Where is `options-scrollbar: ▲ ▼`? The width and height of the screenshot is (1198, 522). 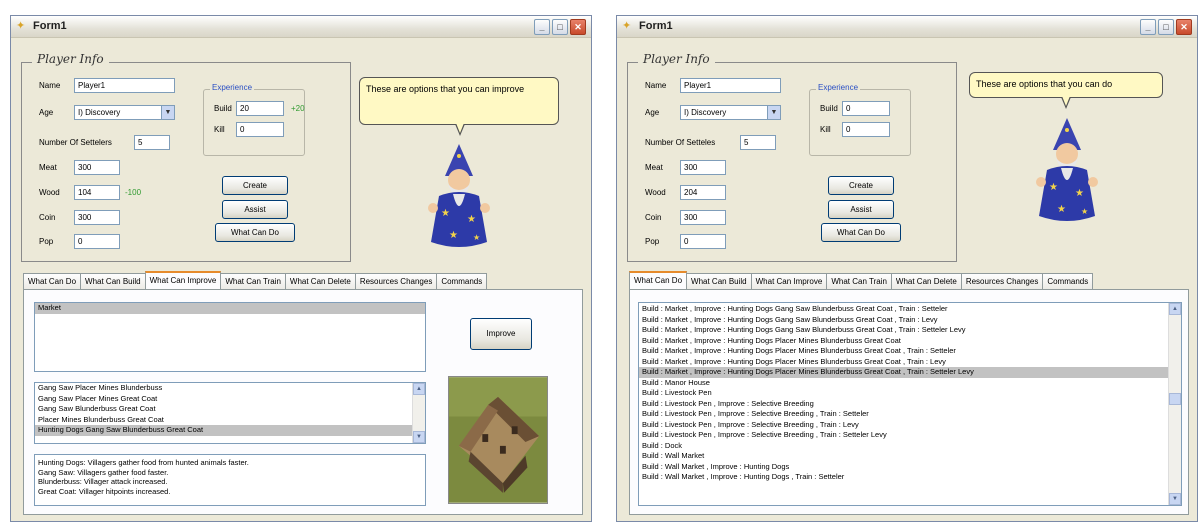
options-scrollbar: ▲ ▼ is located at coordinates (418, 413).